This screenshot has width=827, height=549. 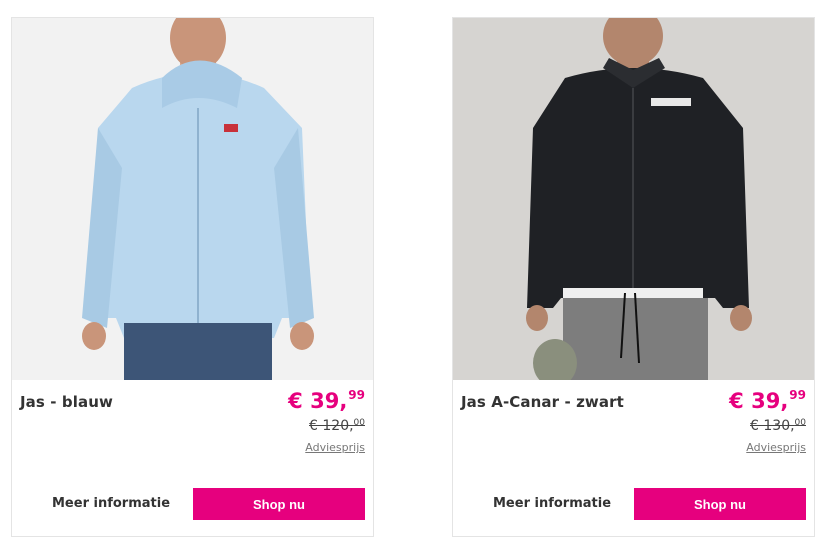 What do you see at coordinates (331, 426) in the screenshot?
I see `old-price-whole: € 120,` at bounding box center [331, 426].